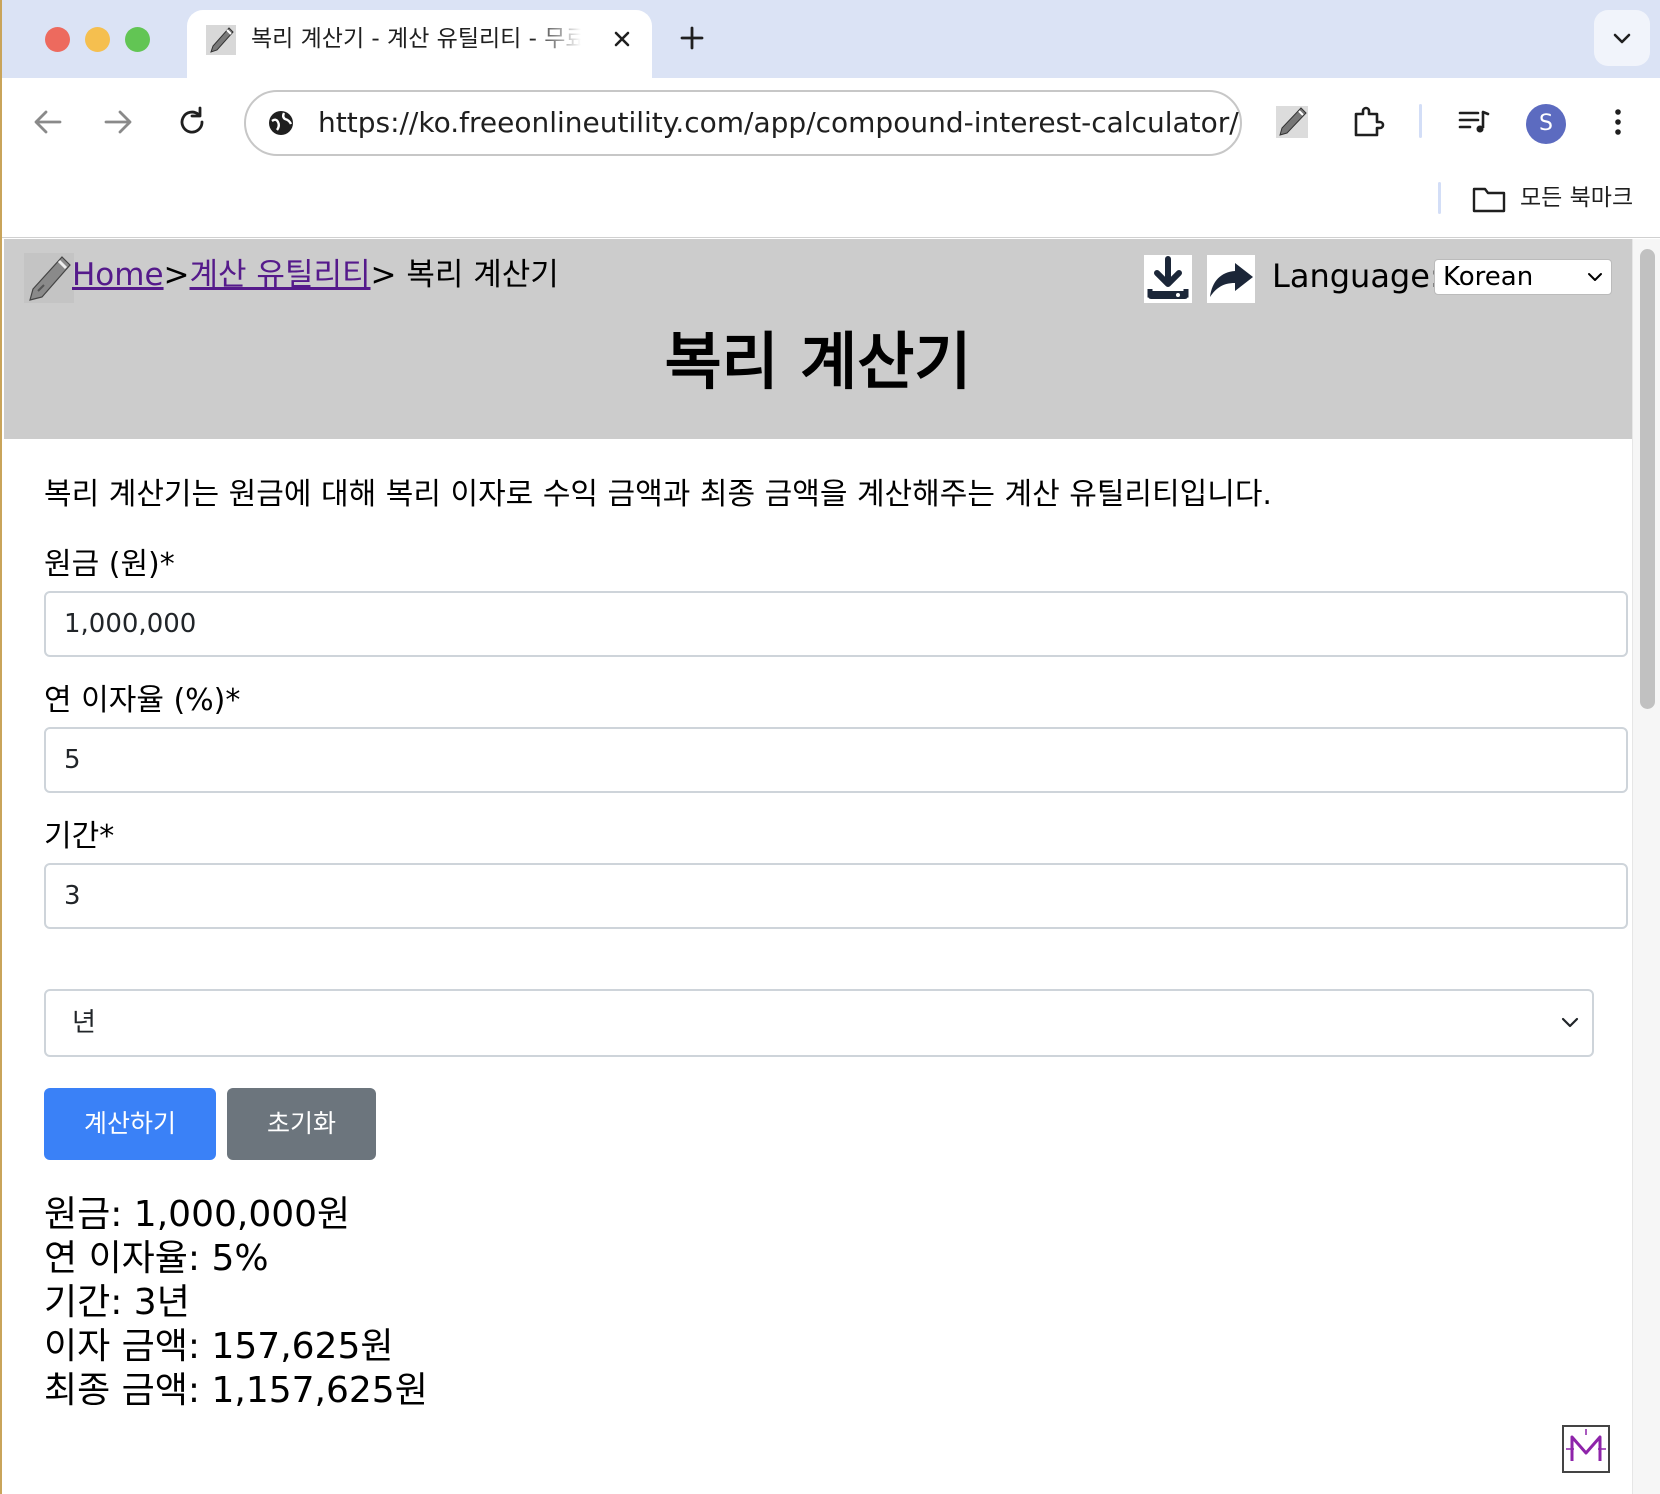  Describe the element at coordinates (197, 1214) in the screenshot. I see `result-principal: 원금: 1,000,000원` at that location.